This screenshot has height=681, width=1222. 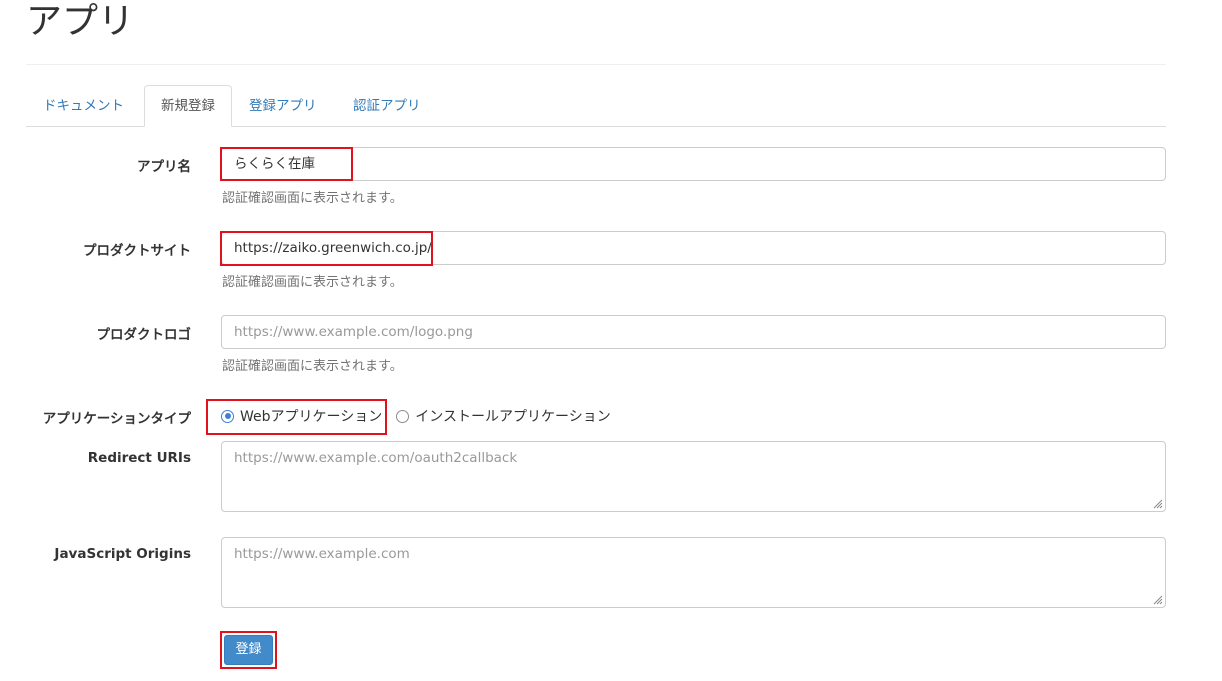 What do you see at coordinates (284, 105) in the screenshot?
I see `tab-registered-apps: 登録アプリ` at bounding box center [284, 105].